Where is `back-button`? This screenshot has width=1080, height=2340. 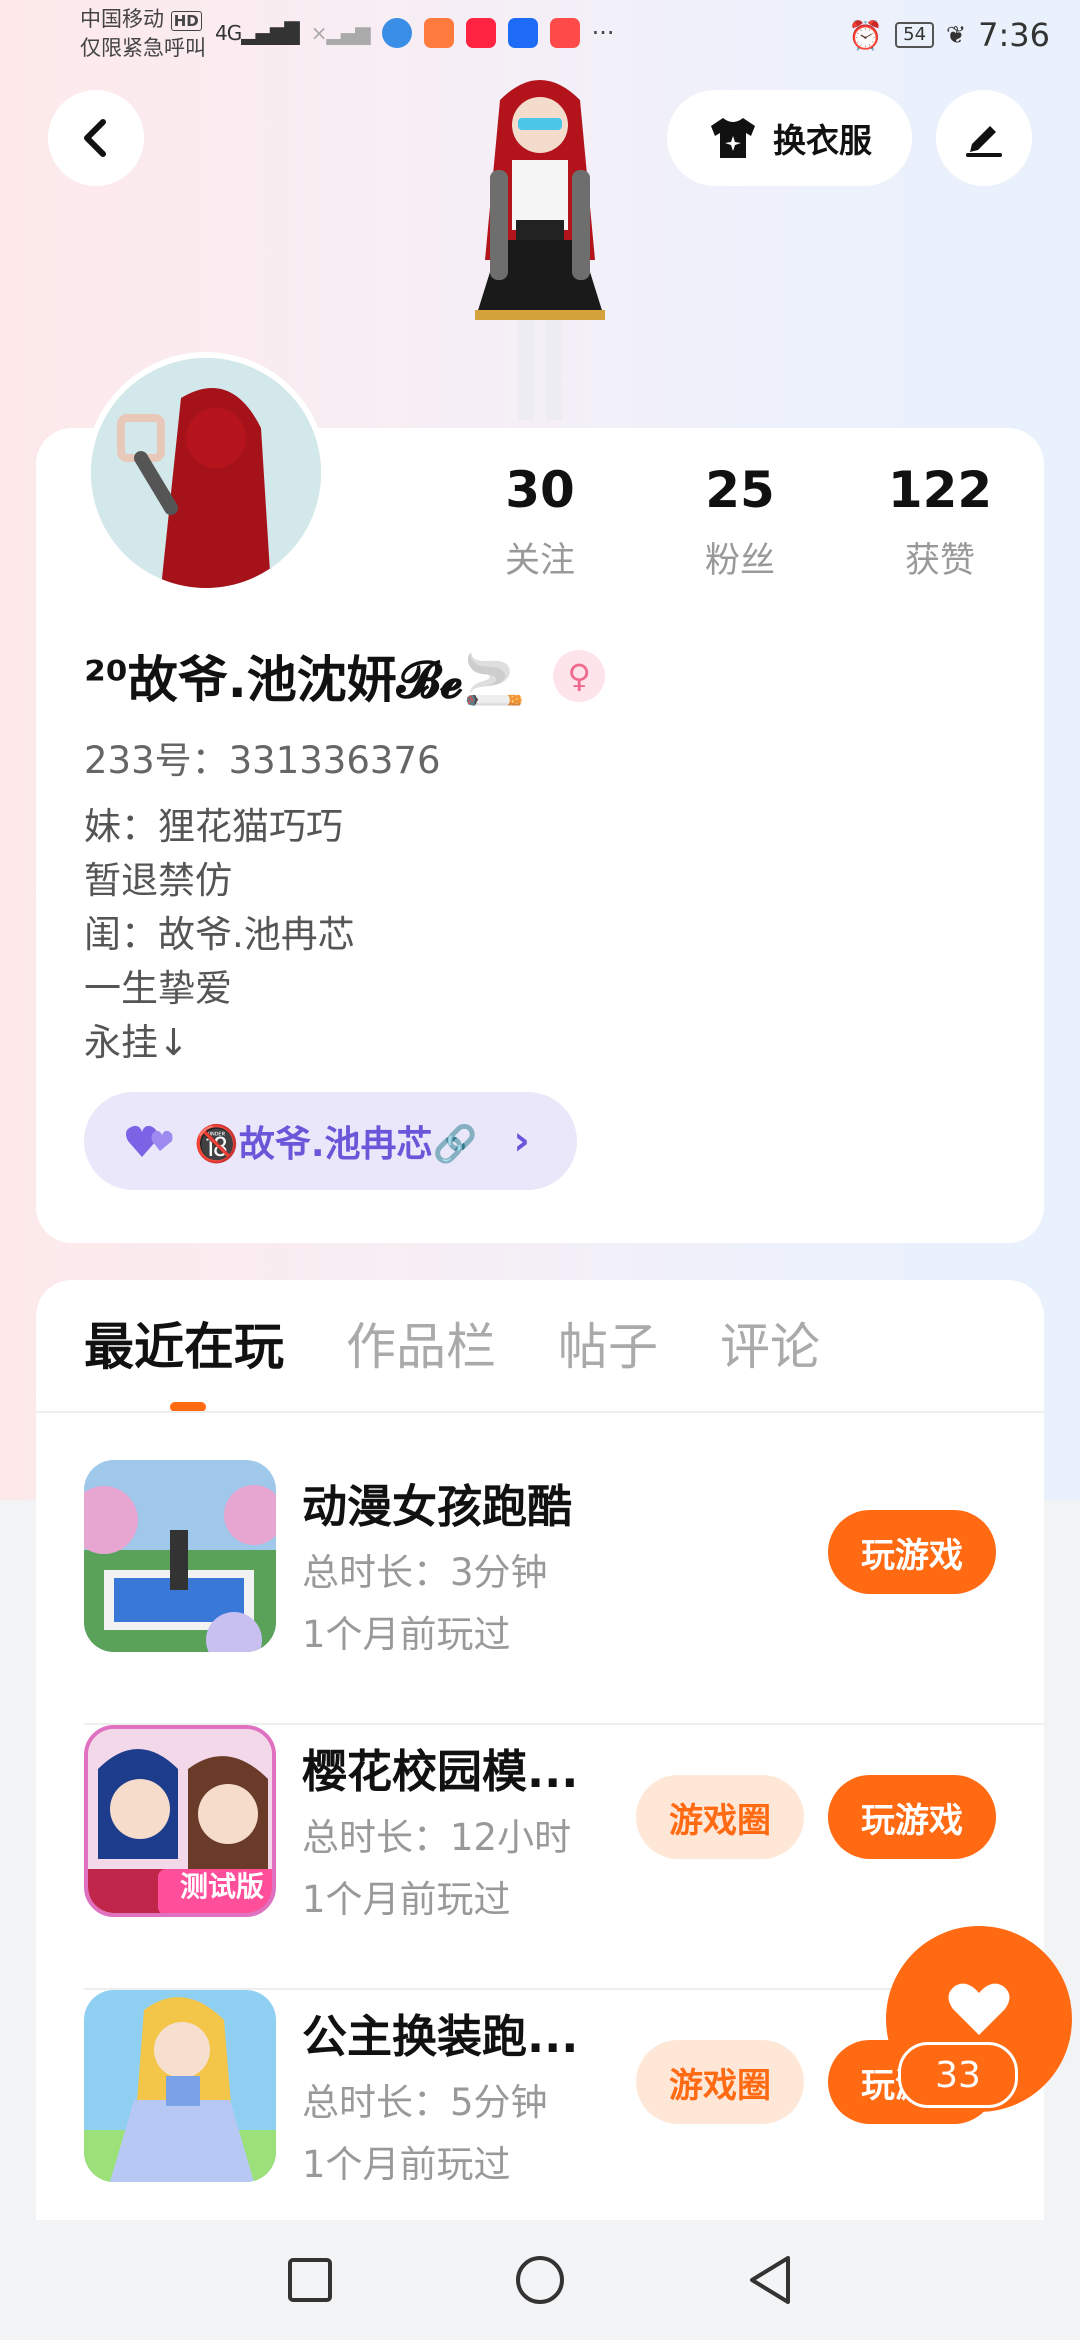
back-button is located at coordinates (96, 138).